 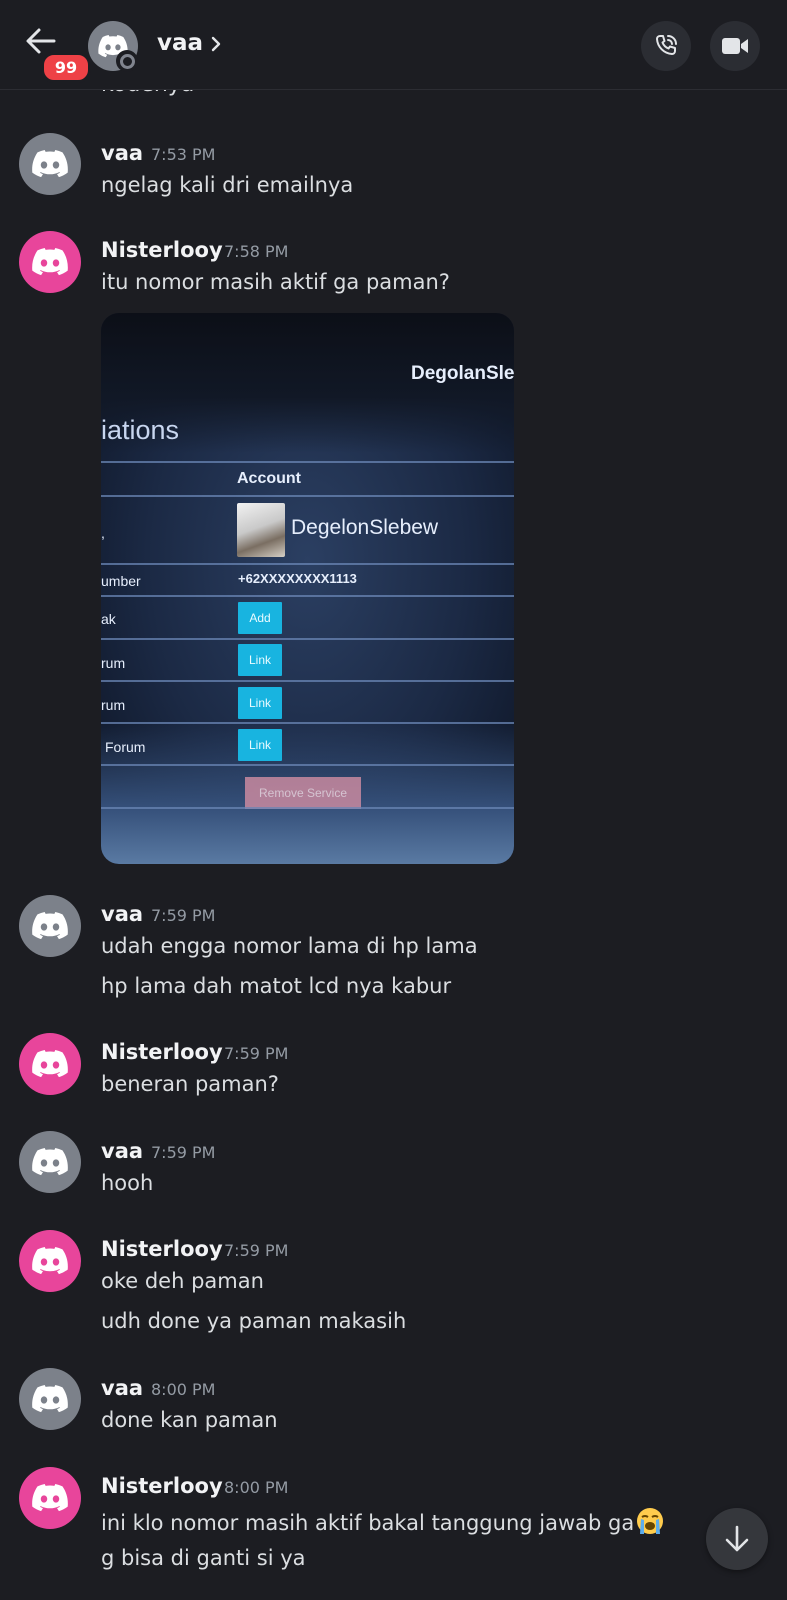 I want to click on account-photo, so click(x=261, y=530).